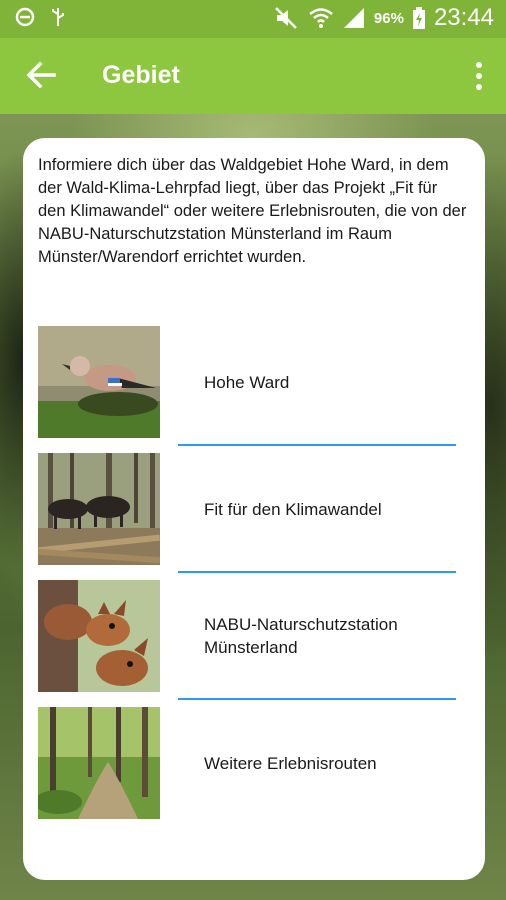  I want to click on list-item-nabu-station: NABU-Naturschutzstation Münsterland, so click(253, 636).